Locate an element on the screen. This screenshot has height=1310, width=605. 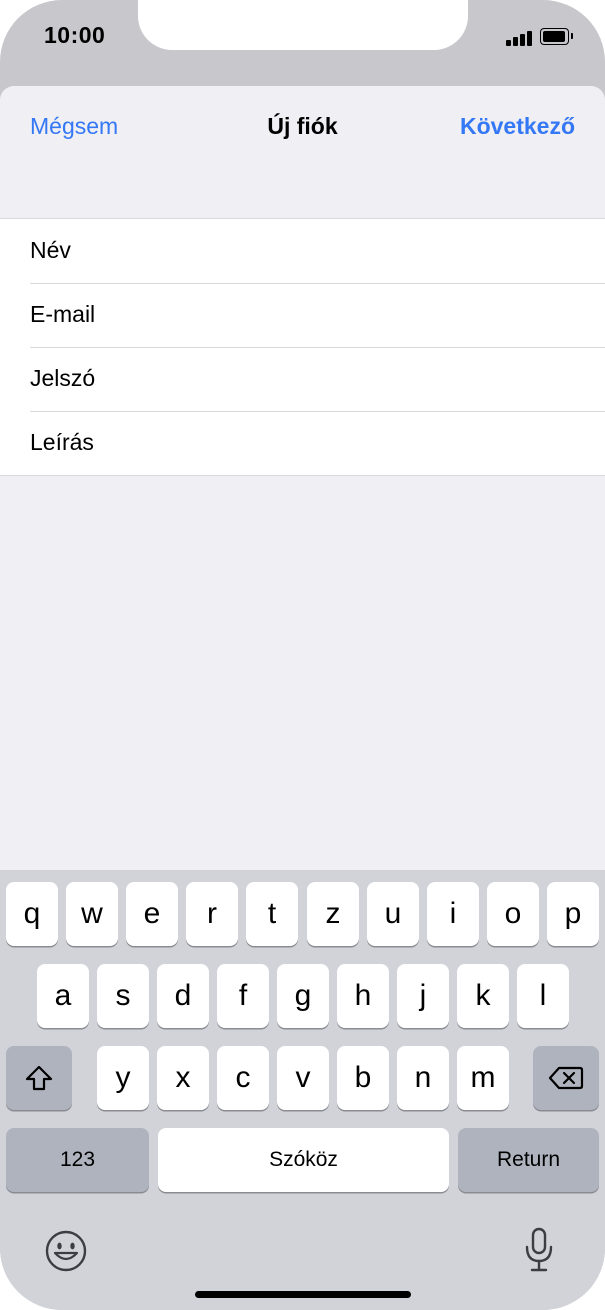
numbers-key: 123 is located at coordinates (77, 1160).